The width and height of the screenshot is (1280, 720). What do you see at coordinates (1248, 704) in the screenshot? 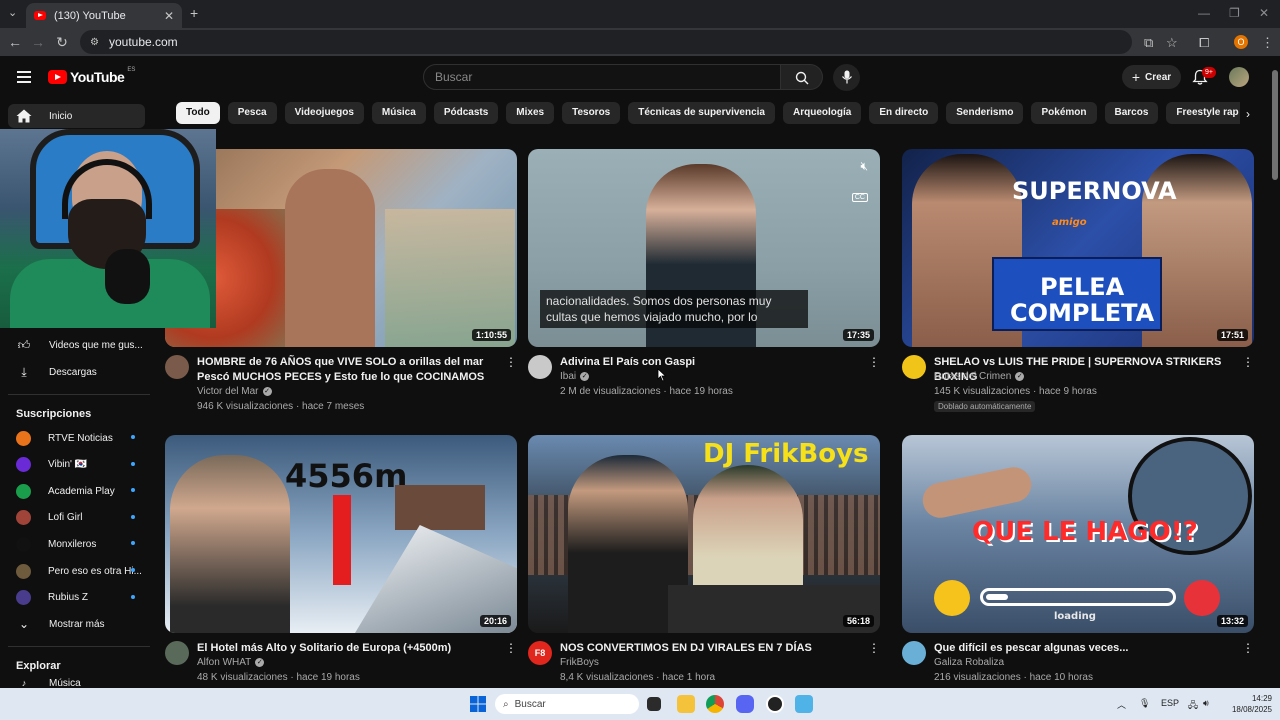
I see `taskbar-clock: 14:29 18/08/2025` at bounding box center [1248, 704].